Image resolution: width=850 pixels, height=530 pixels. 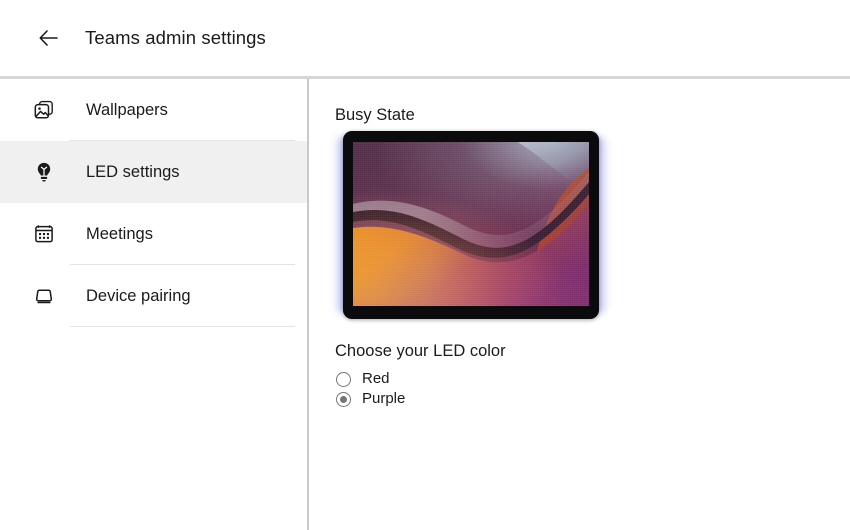 I want to click on lightbulb-icon, so click(x=44, y=172).